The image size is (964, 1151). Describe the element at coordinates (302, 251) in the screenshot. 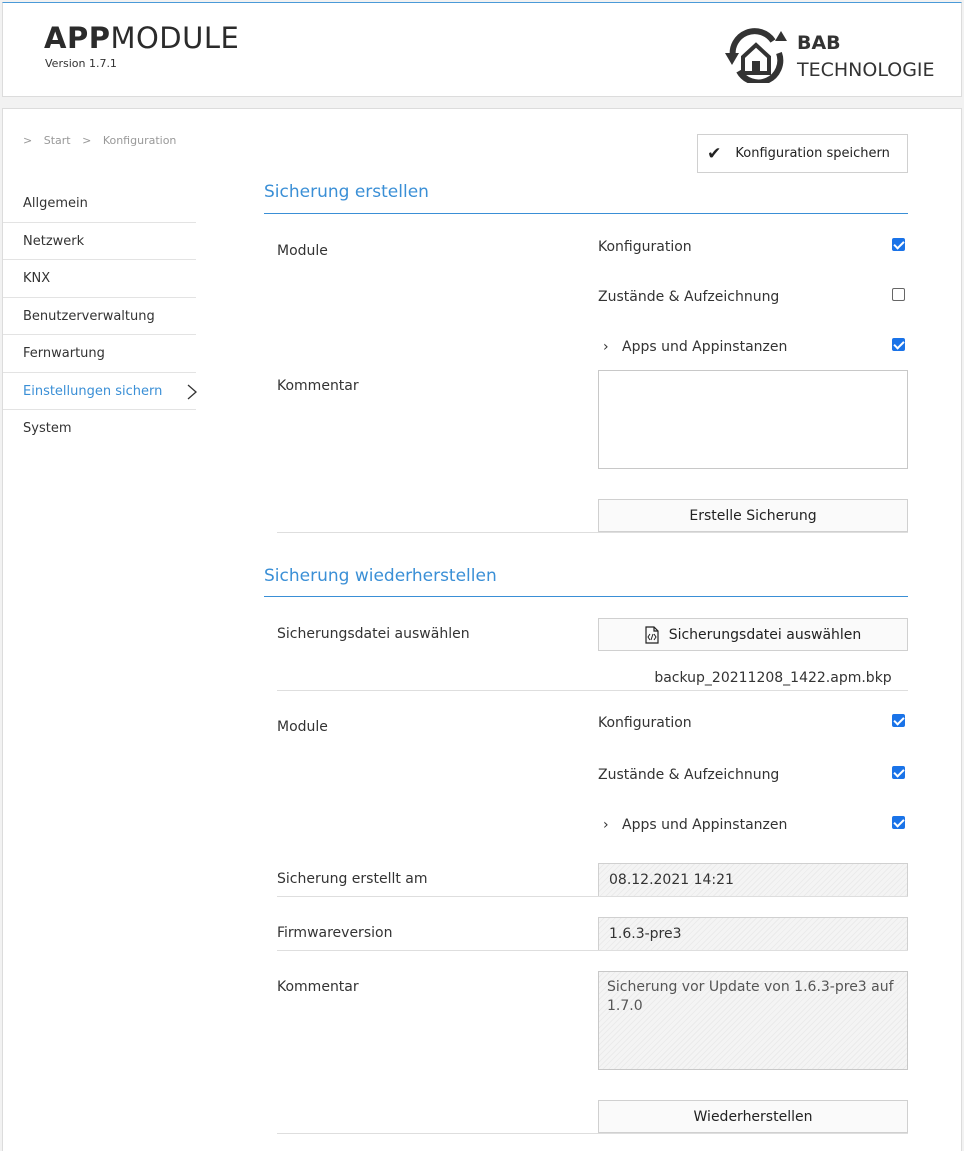

I see `backup-modules-label: Module` at that location.